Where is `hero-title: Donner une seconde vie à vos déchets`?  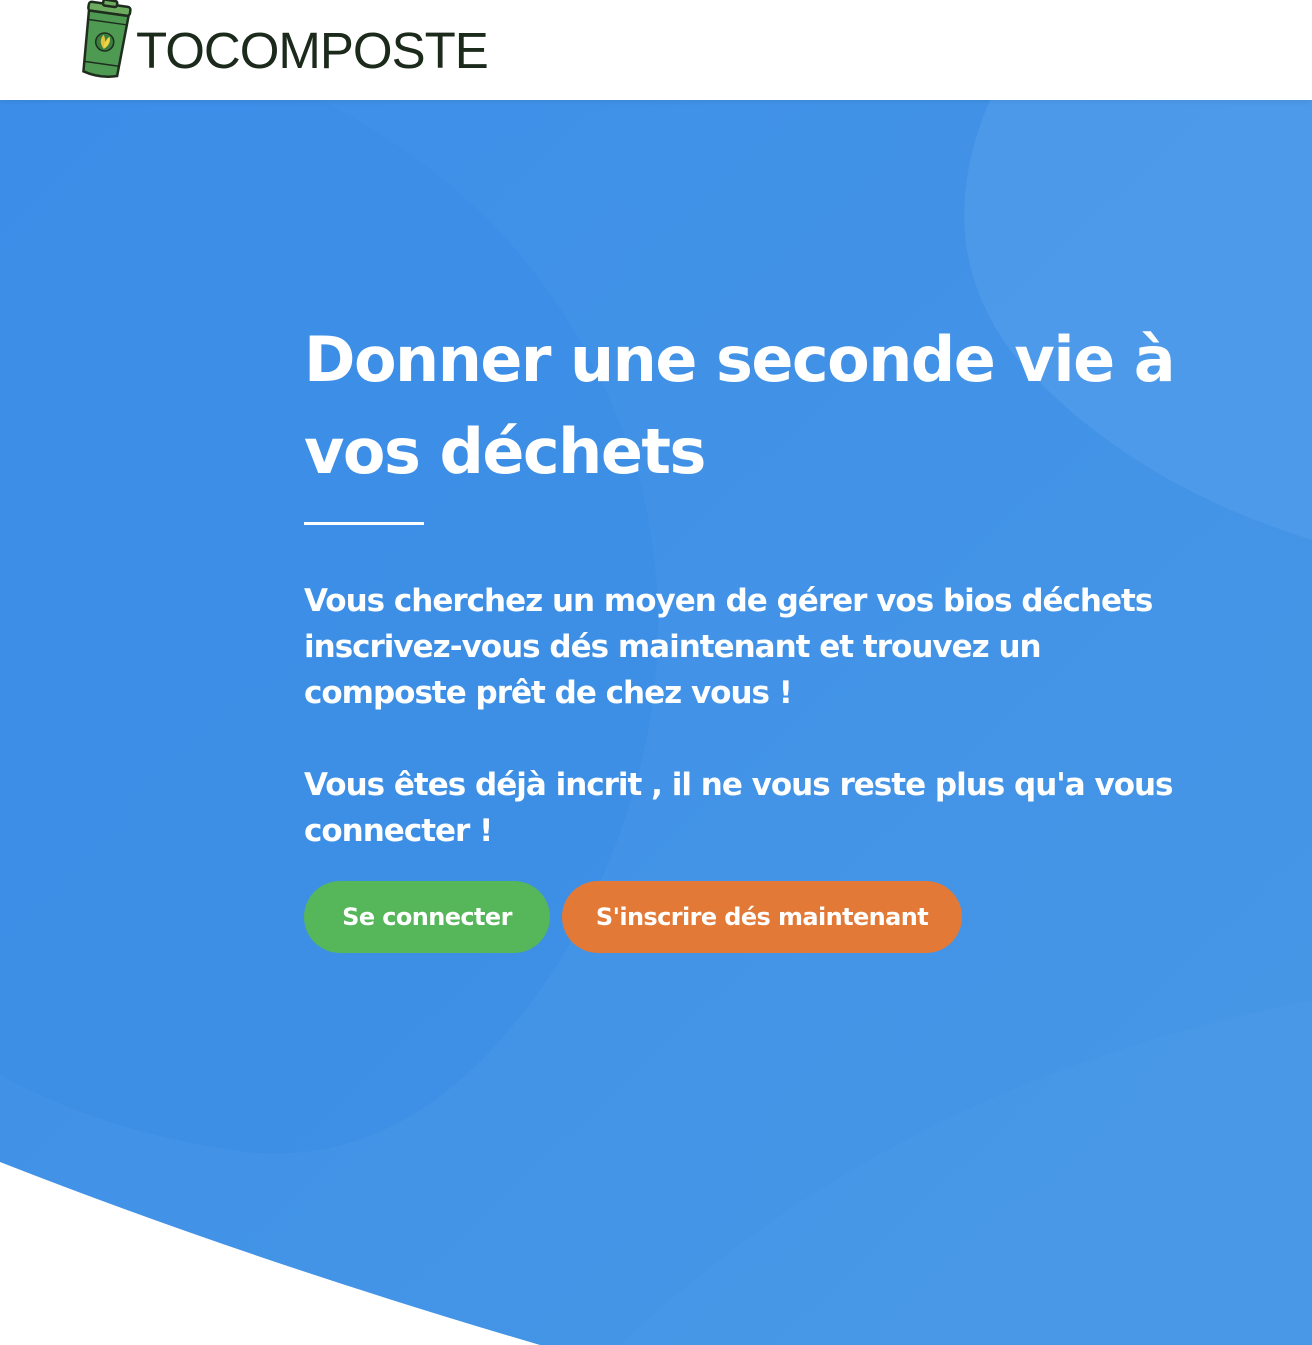 hero-title: Donner une seconde vie à vos déchets is located at coordinates (740, 405).